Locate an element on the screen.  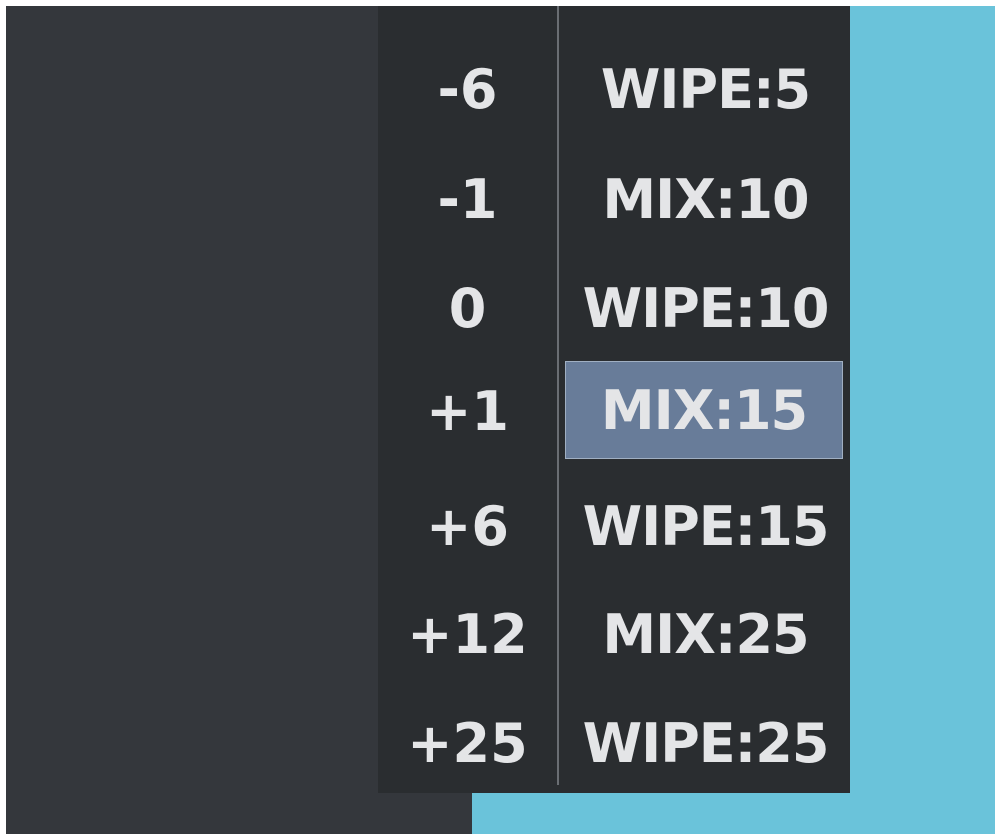
transition-option: MIX:25 is located at coordinates (705, 635).